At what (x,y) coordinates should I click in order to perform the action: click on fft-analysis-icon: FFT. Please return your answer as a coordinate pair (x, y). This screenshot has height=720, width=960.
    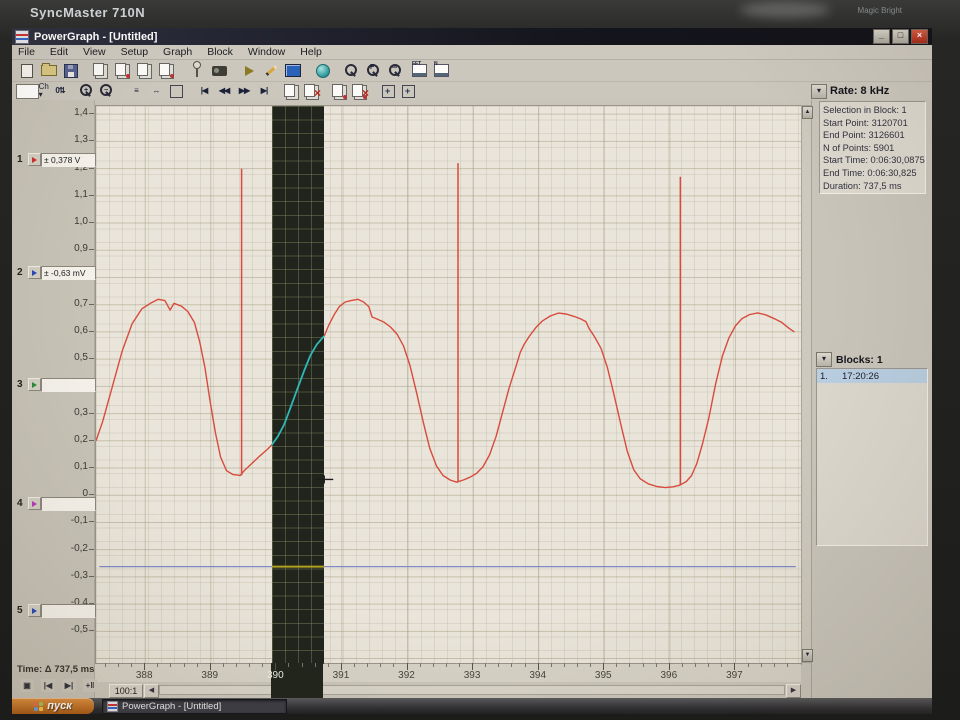
    Looking at the image, I should click on (419, 70).